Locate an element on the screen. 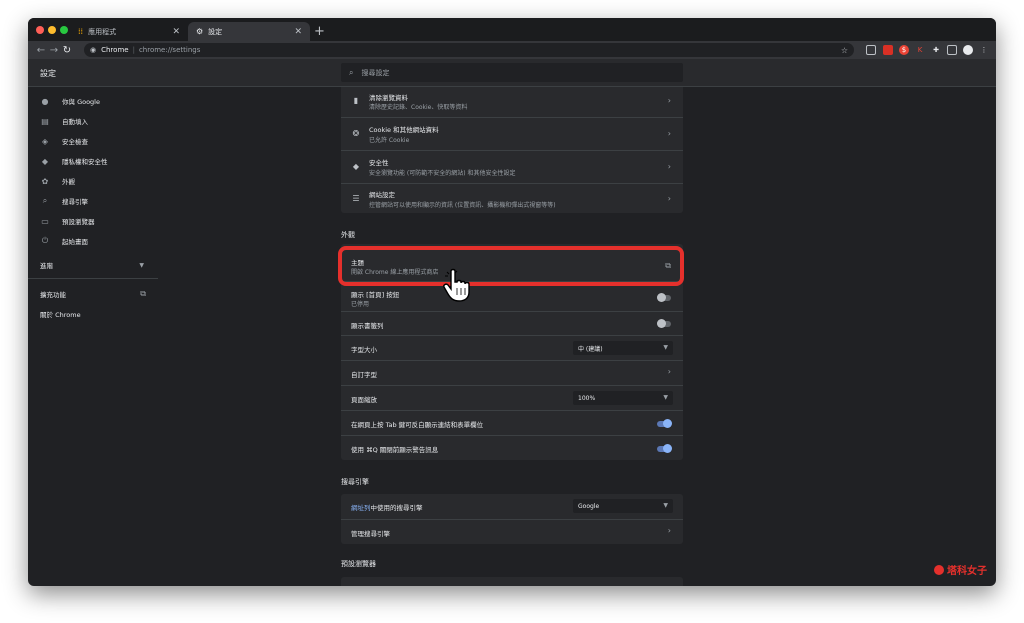 This screenshot has width=1024, height=623. quit-warning-title: 使用 ⌘Q 關閉前顯示警告訊息 is located at coordinates (395, 450).